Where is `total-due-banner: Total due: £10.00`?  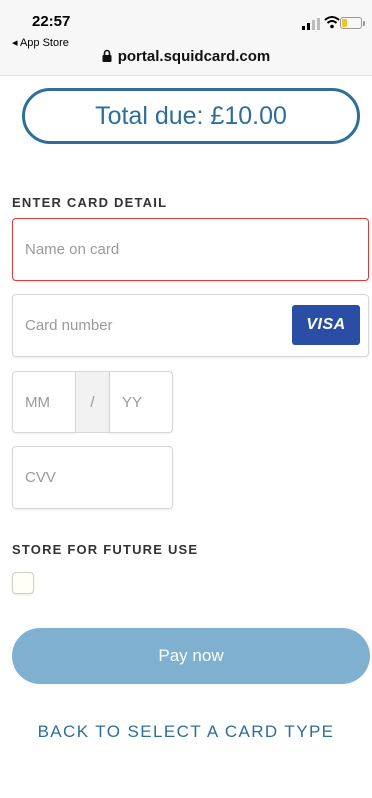 total-due-banner: Total due: £10.00 is located at coordinates (191, 116).